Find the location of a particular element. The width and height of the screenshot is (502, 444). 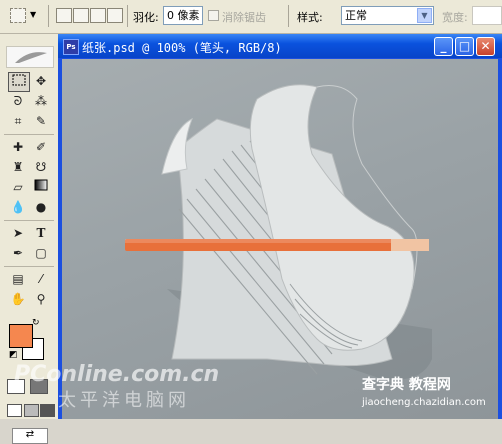

jump-to-imageready-icon: ⇄ is located at coordinates (30, 436).